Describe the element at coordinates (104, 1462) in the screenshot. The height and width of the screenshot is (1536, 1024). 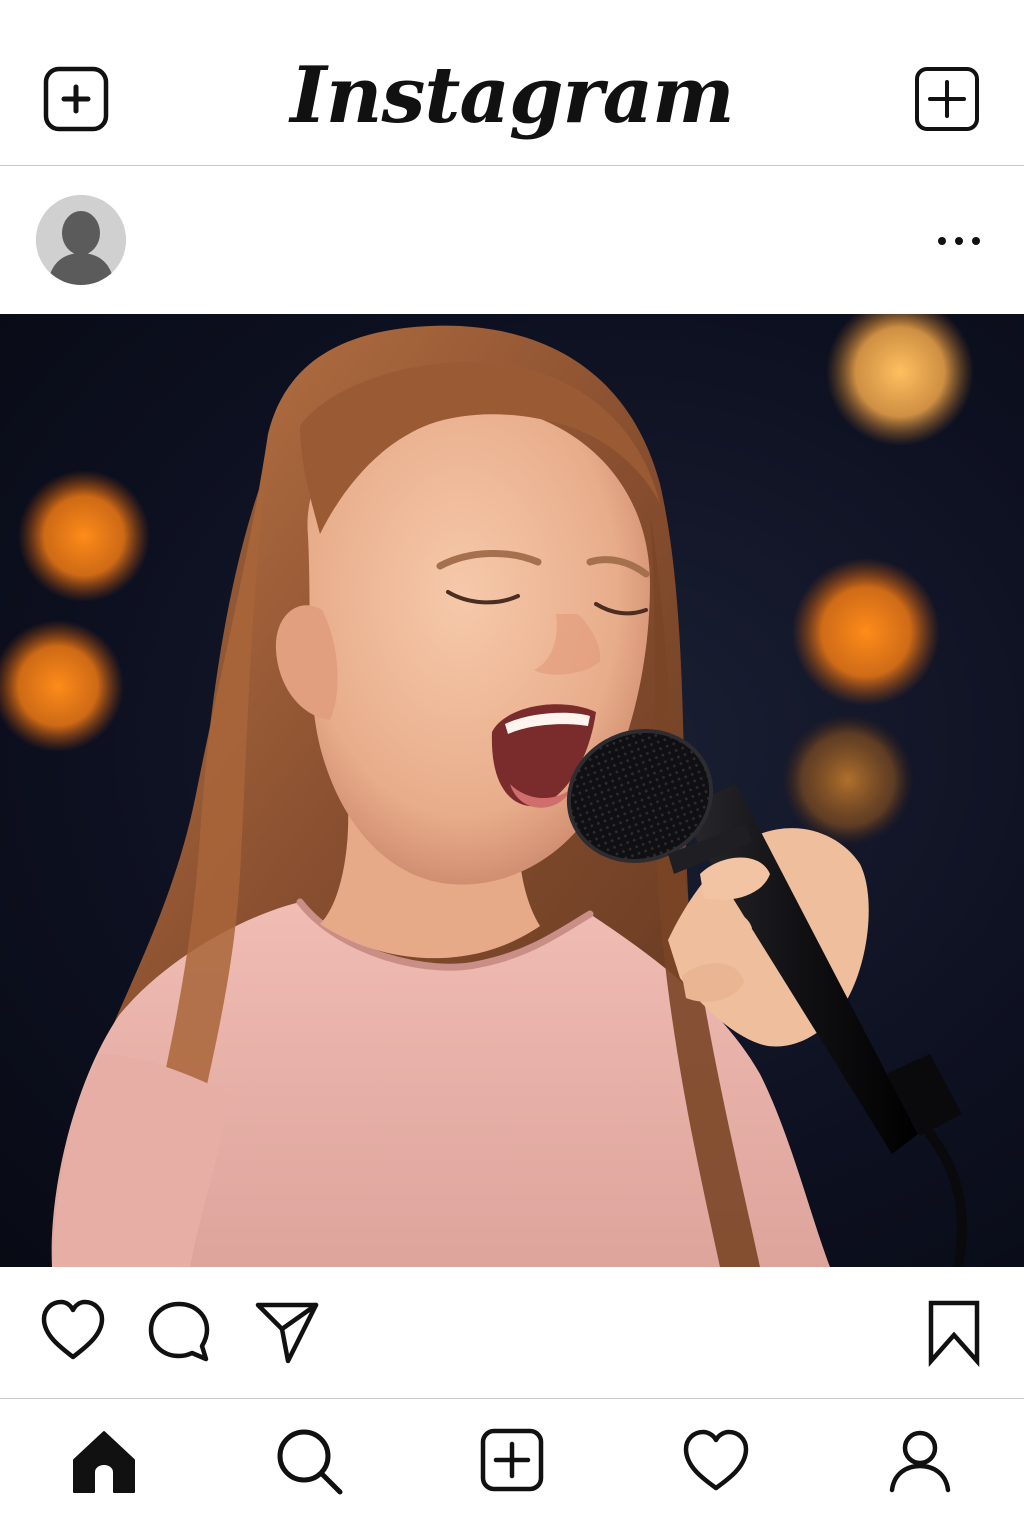
I see `home-icon` at that location.